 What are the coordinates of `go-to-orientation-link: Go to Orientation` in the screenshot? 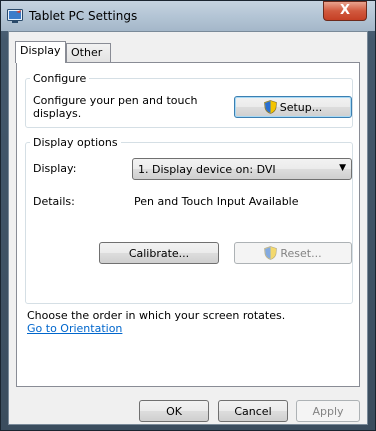 It's located at (74, 328).